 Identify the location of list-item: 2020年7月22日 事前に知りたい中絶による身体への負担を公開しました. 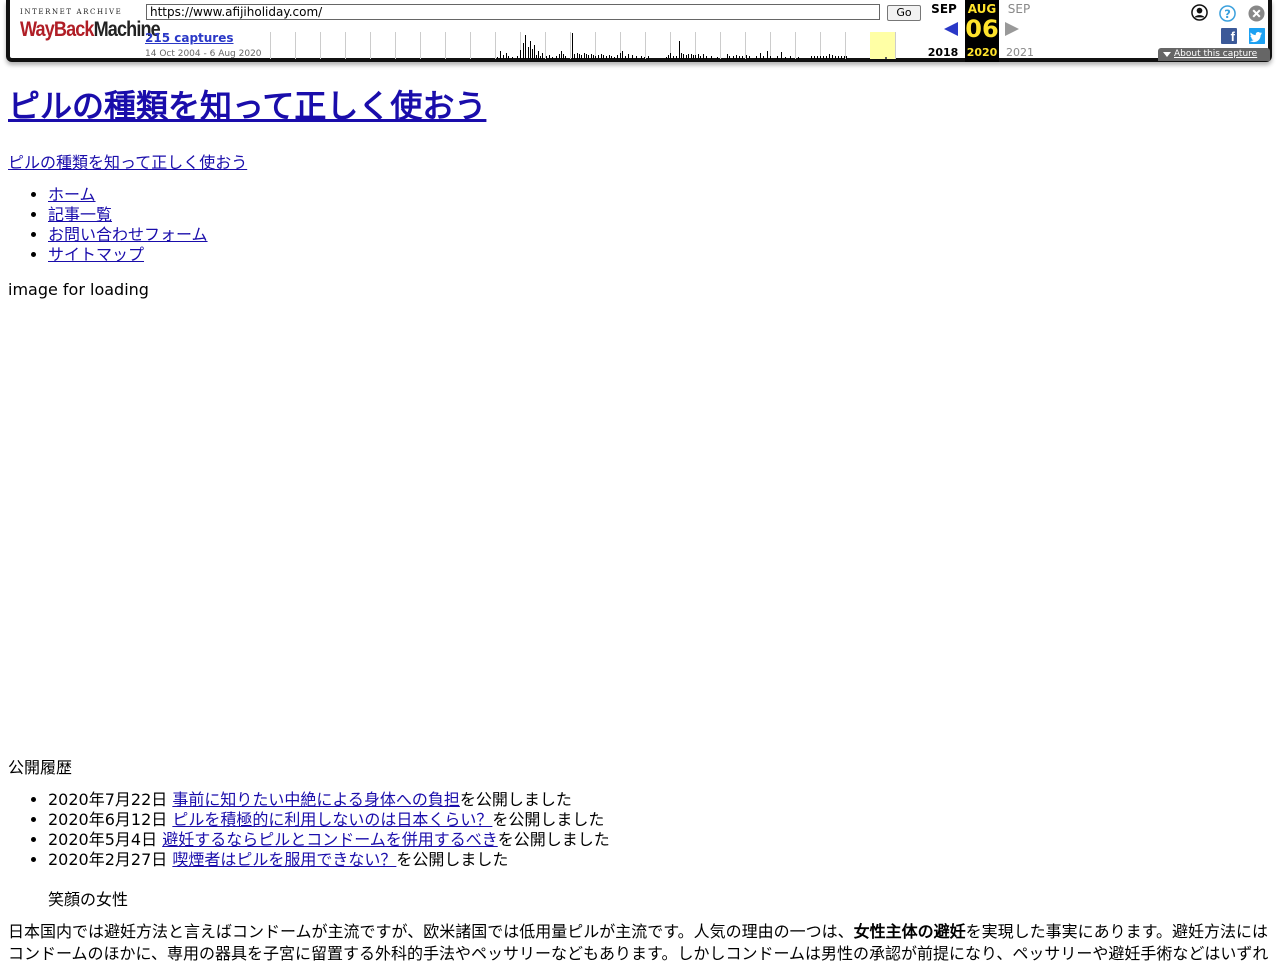
(329, 800).